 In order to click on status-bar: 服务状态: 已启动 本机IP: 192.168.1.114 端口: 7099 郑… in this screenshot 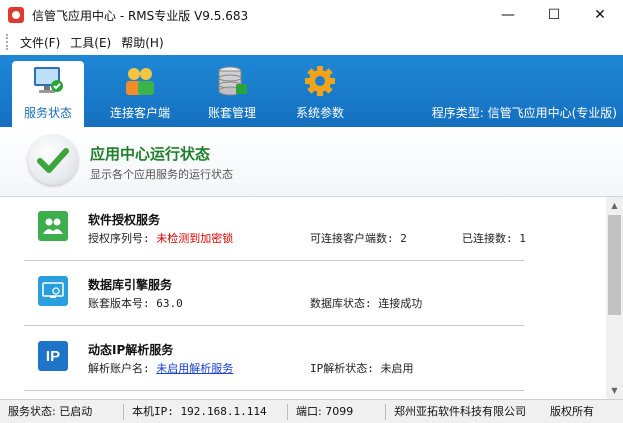, I will do `click(311, 411)`.